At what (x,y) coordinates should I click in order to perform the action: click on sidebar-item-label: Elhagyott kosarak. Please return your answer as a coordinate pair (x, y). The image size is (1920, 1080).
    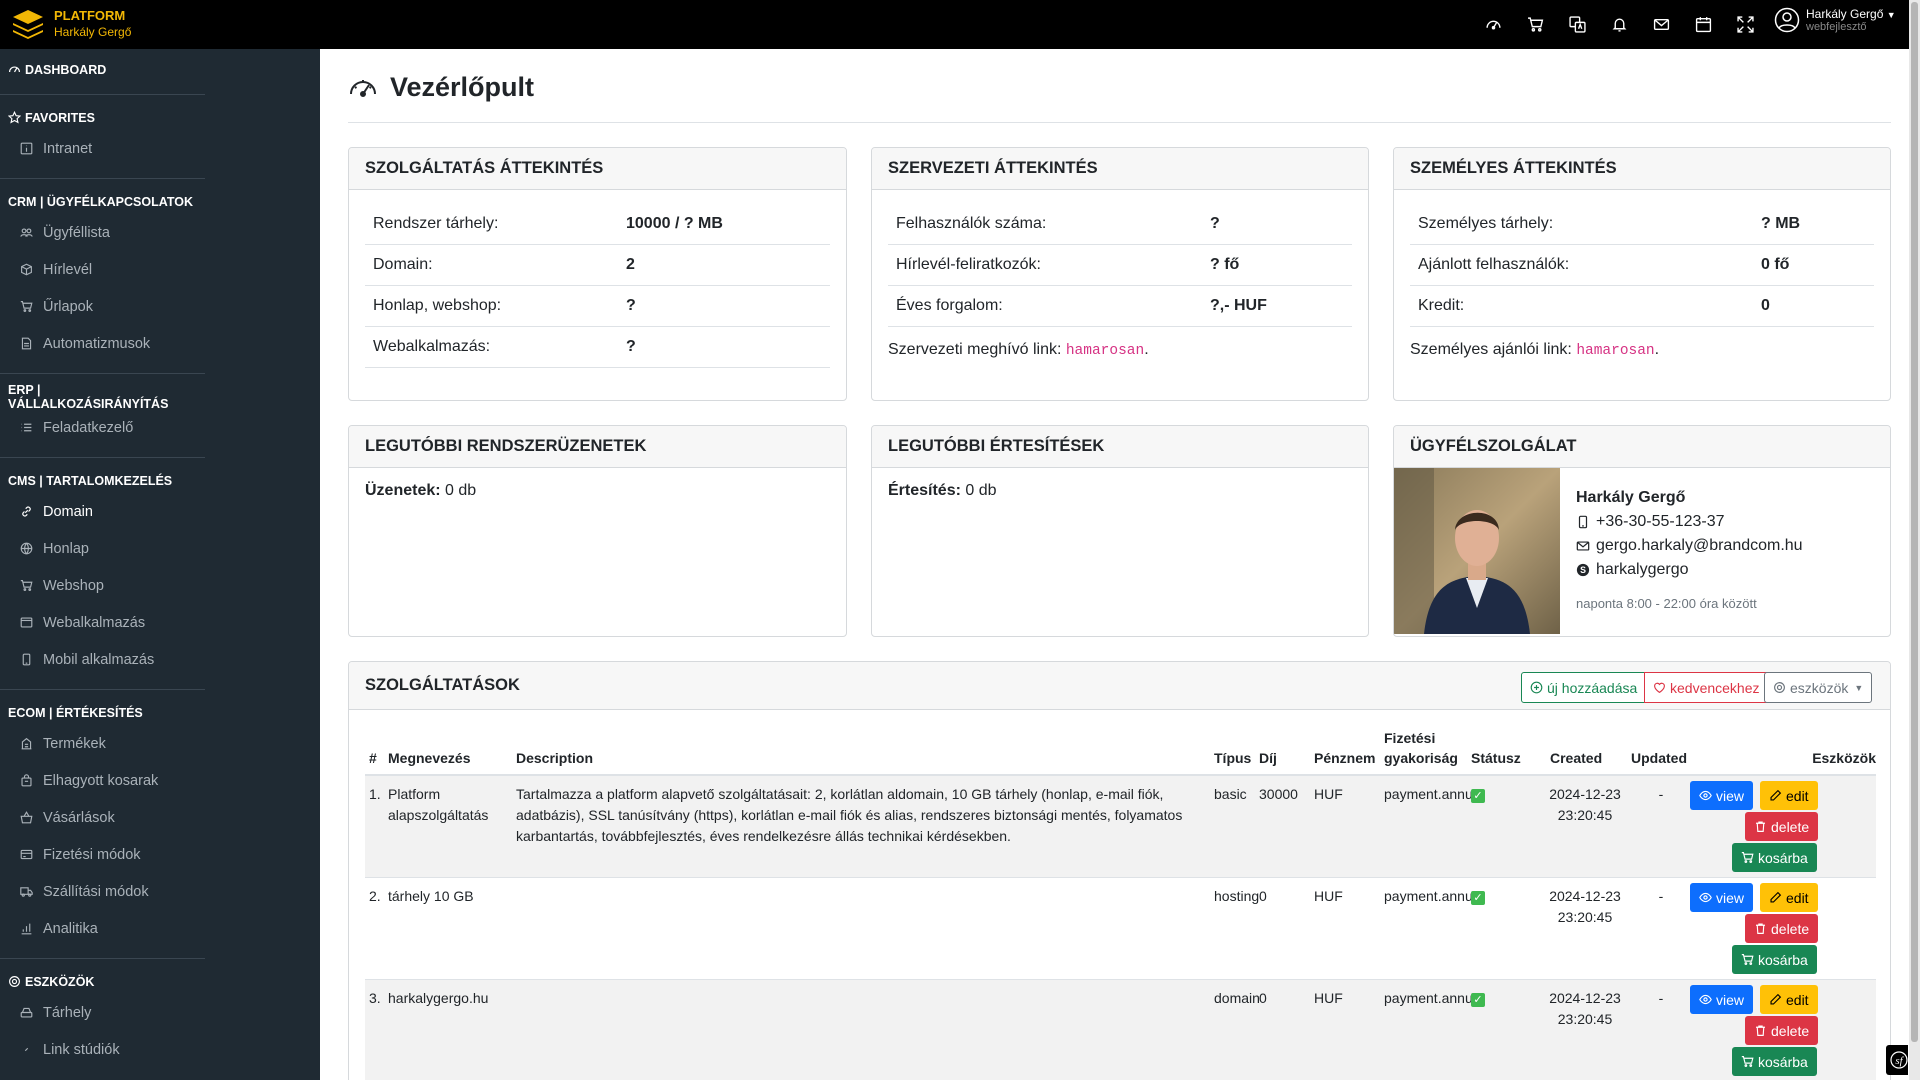
    Looking at the image, I should click on (101, 780).